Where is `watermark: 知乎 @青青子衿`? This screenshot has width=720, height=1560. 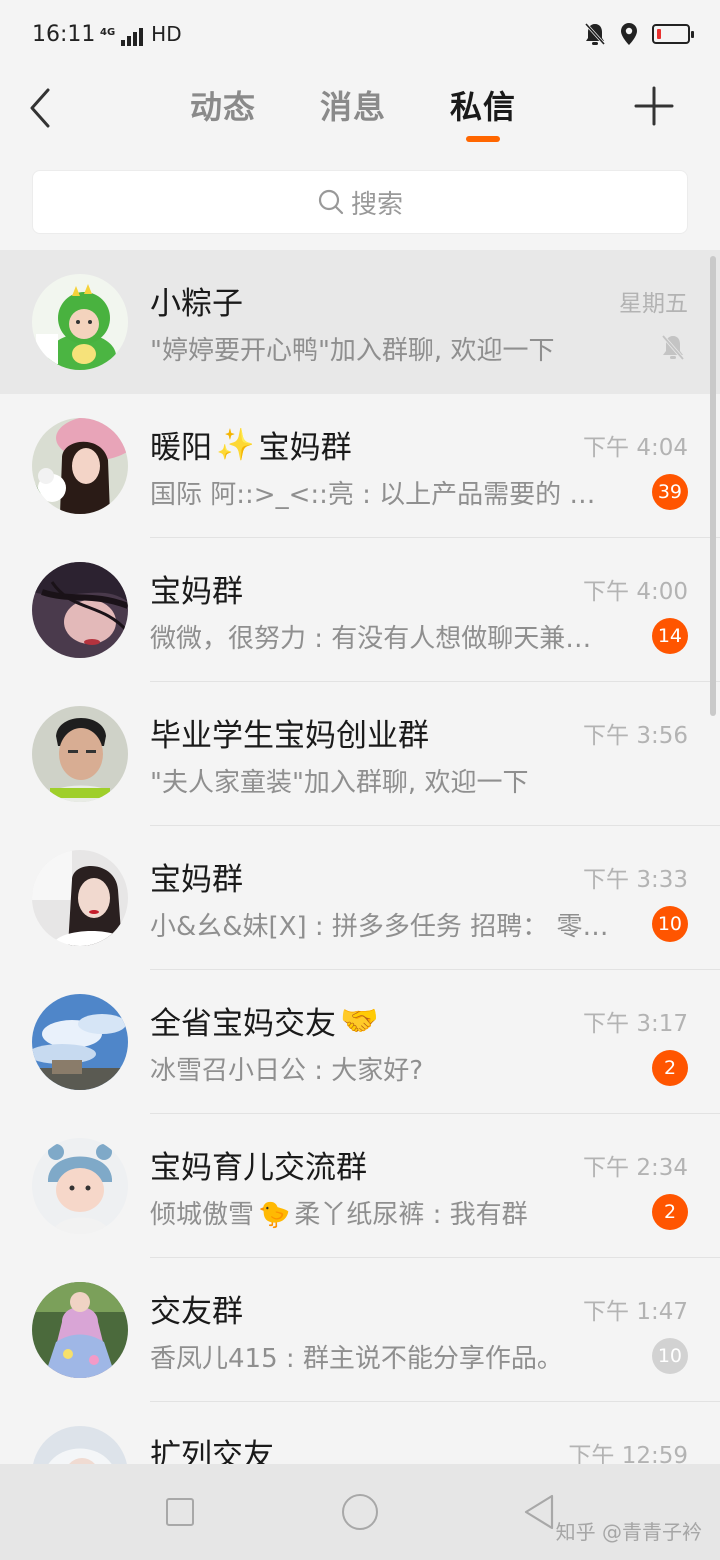 watermark: 知乎 @青青子衿 is located at coordinates (628, 1532).